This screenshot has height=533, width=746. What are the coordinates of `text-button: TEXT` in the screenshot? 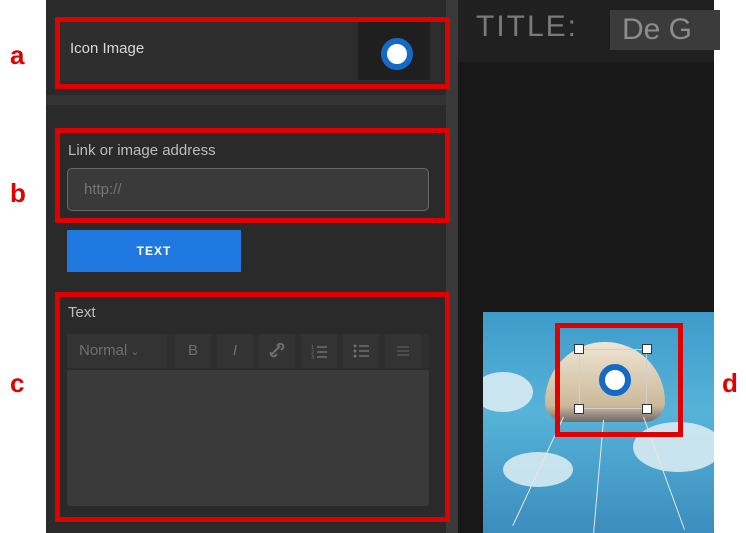 It's located at (154, 251).